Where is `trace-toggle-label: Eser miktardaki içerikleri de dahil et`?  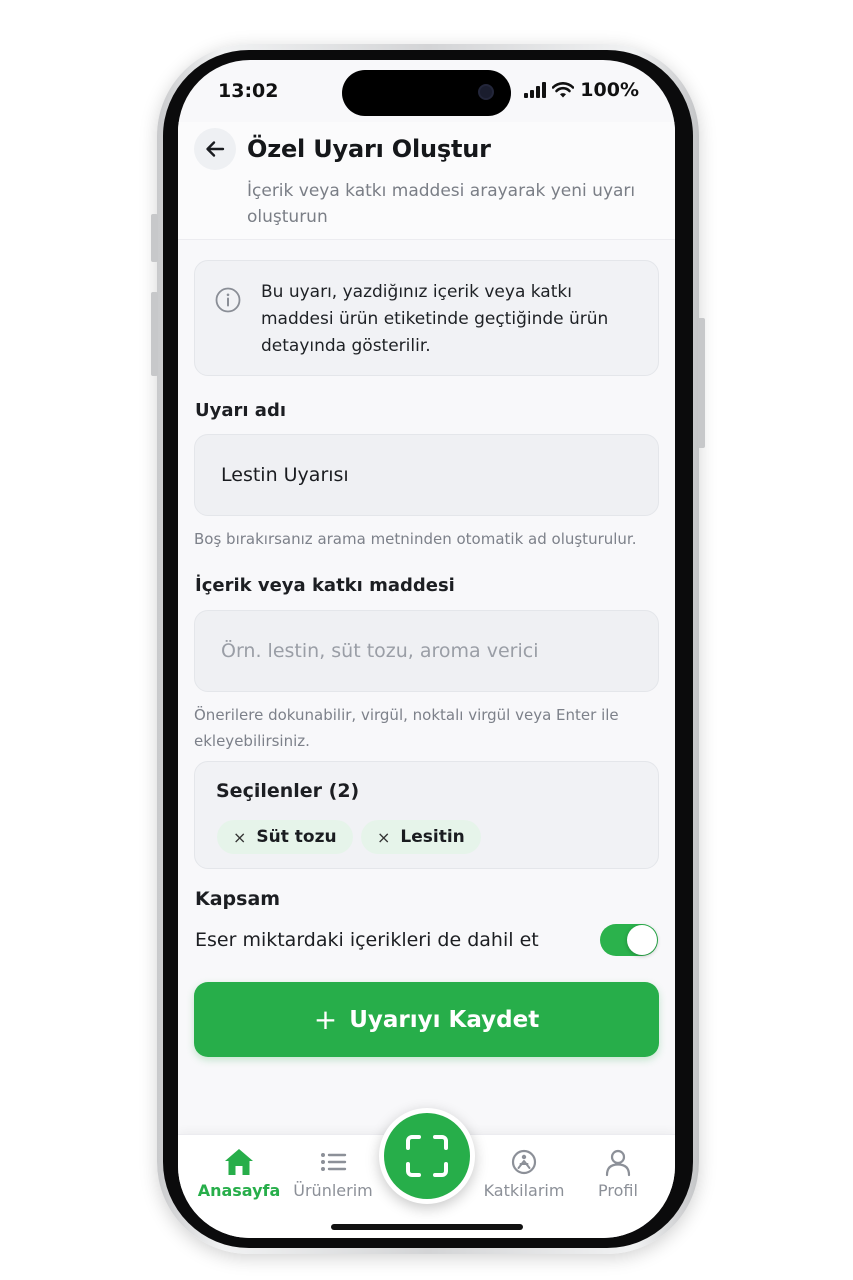 trace-toggle-label: Eser miktardaki içerikleri de dahil et is located at coordinates (367, 940).